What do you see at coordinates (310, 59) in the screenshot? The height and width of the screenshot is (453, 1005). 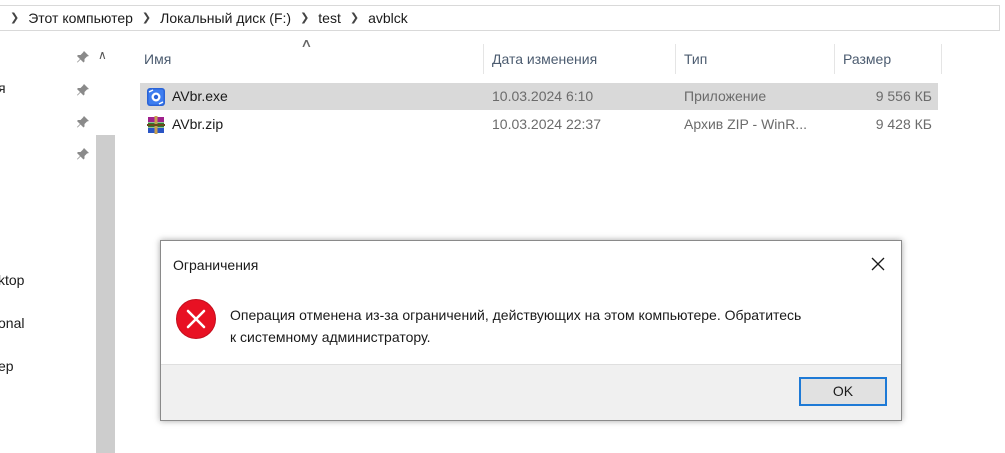 I see `column-header-name: Имя` at bounding box center [310, 59].